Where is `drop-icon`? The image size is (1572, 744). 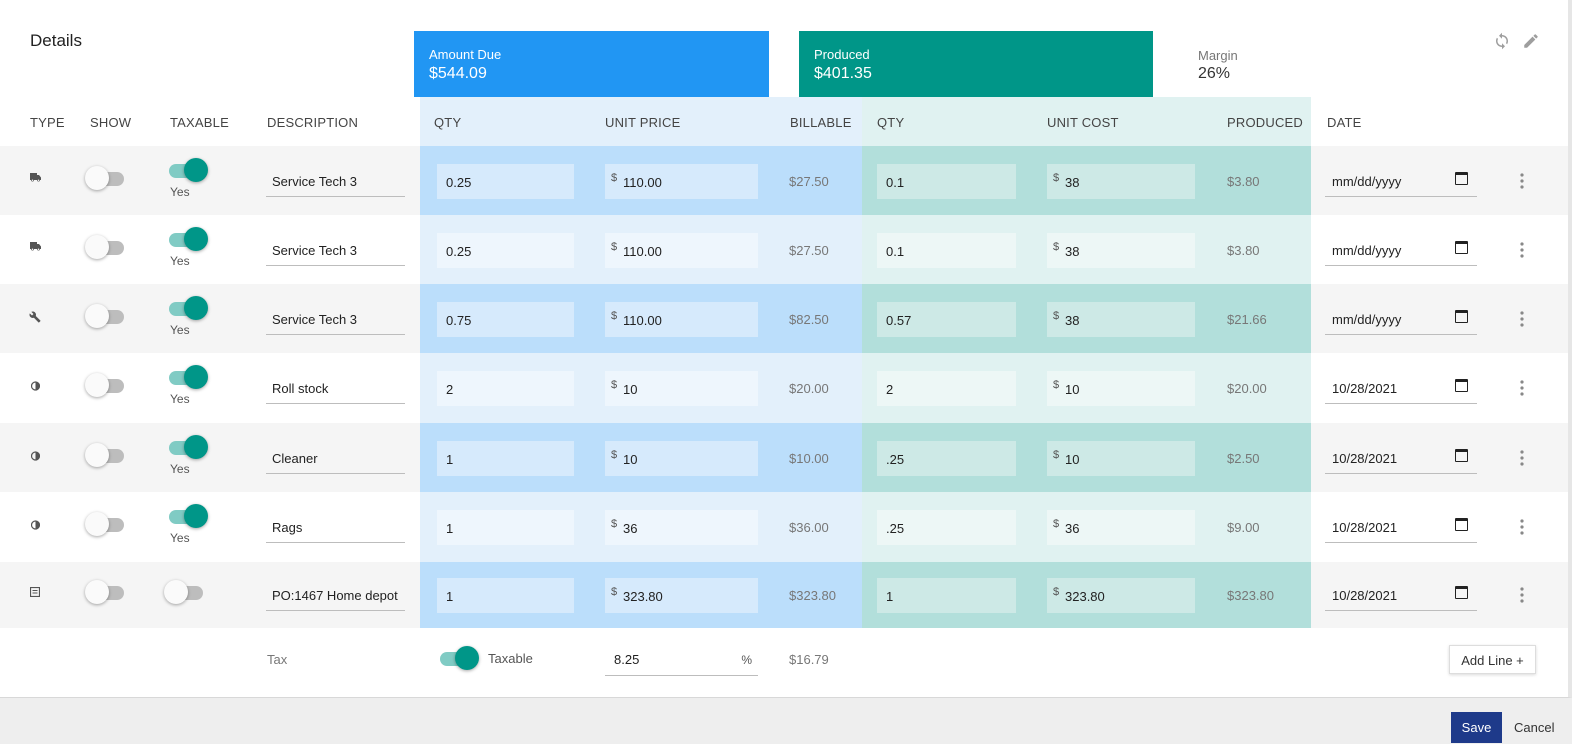
drop-icon is located at coordinates (35, 526).